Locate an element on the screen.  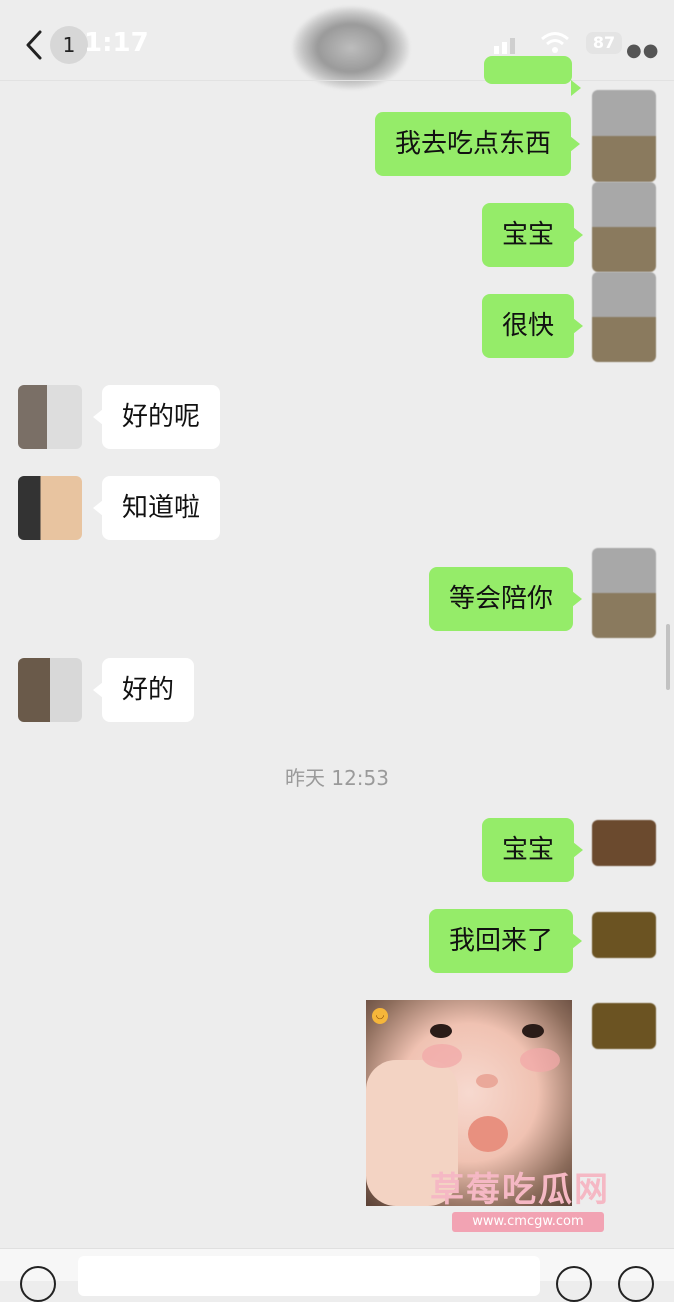
scrollbar is located at coordinates (668, 657).